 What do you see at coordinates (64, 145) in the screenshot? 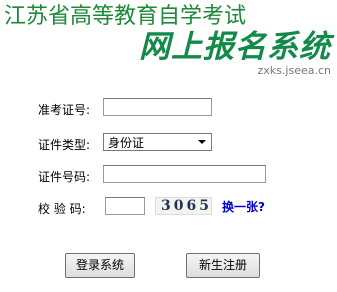
I see `id-type-label: 证件类型:` at bounding box center [64, 145].